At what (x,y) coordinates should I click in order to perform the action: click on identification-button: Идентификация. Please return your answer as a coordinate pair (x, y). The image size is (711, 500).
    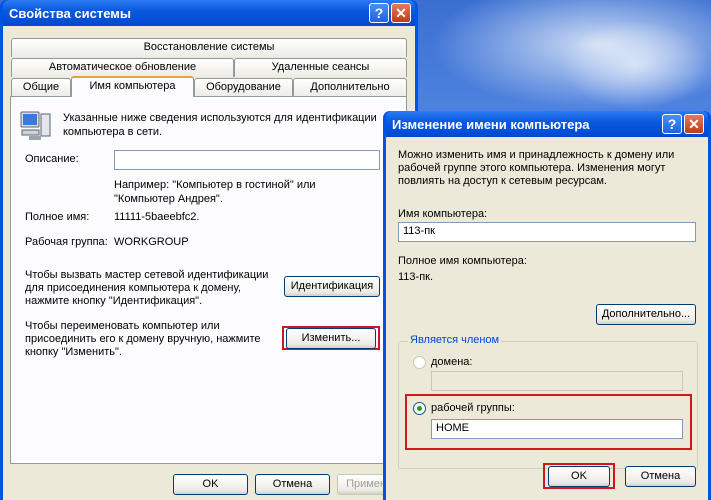
    Looking at the image, I should click on (332, 286).